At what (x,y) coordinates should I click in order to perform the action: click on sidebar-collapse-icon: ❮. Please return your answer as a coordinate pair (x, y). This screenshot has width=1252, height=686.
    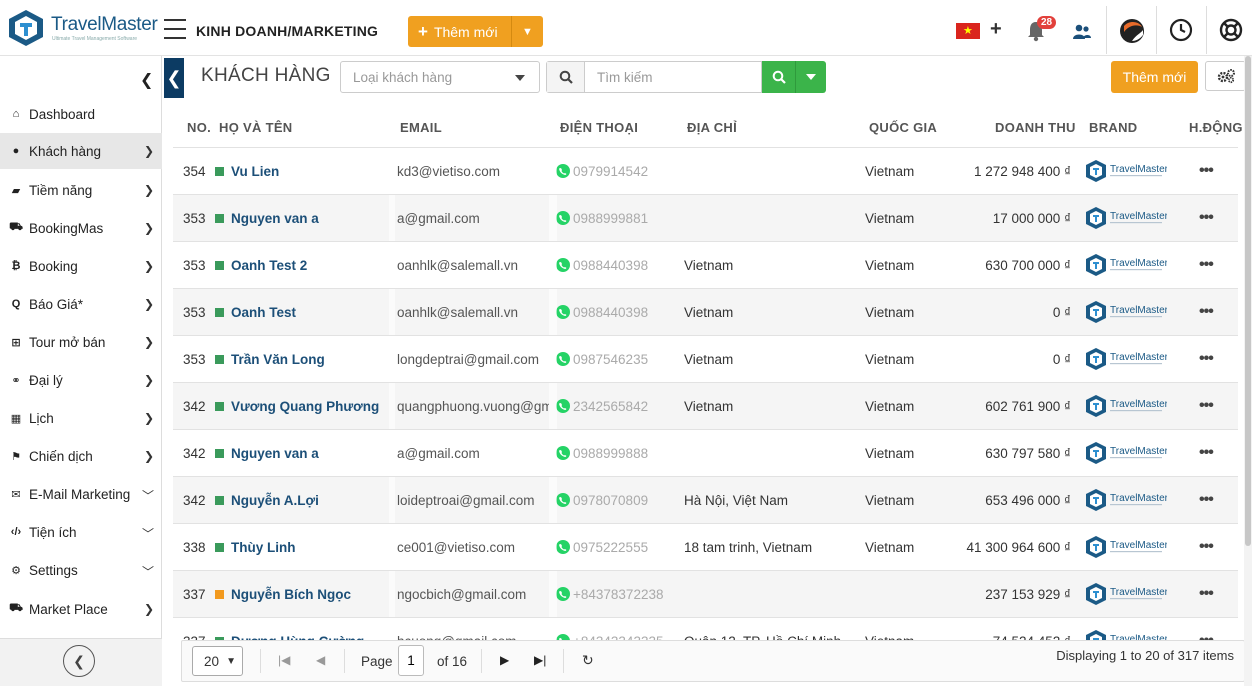
    Looking at the image, I should click on (146, 80).